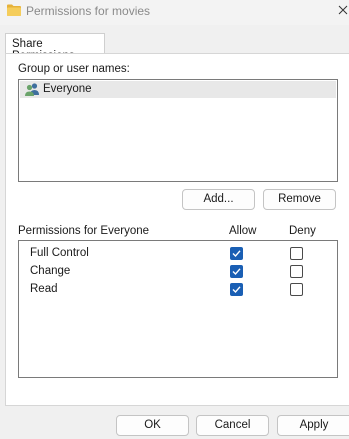 The height and width of the screenshot is (439, 349). Describe the element at coordinates (178, 290) in the screenshot. I see `permission-row-read: Read` at that location.